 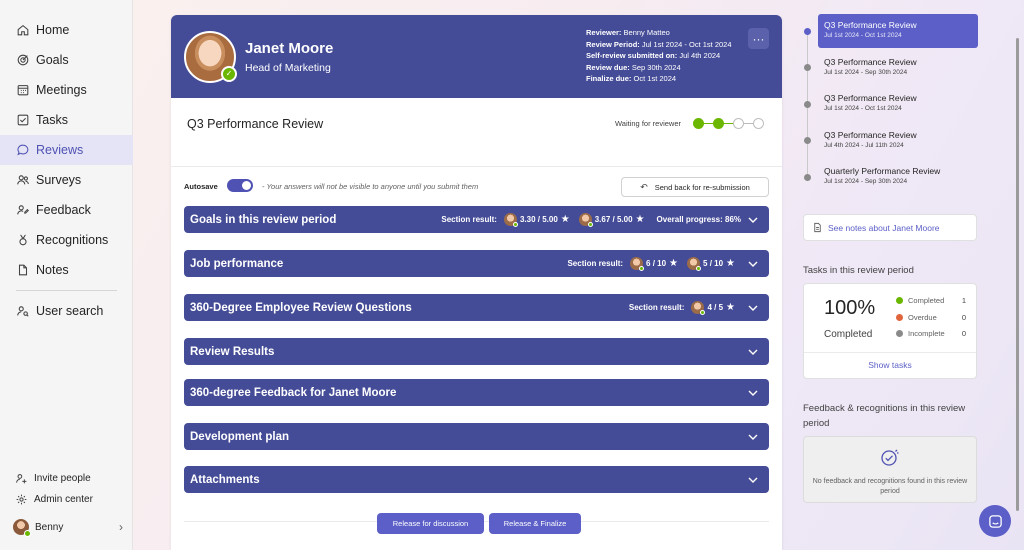 I want to click on sidebar-item-label: Feedback, so click(x=63, y=210).